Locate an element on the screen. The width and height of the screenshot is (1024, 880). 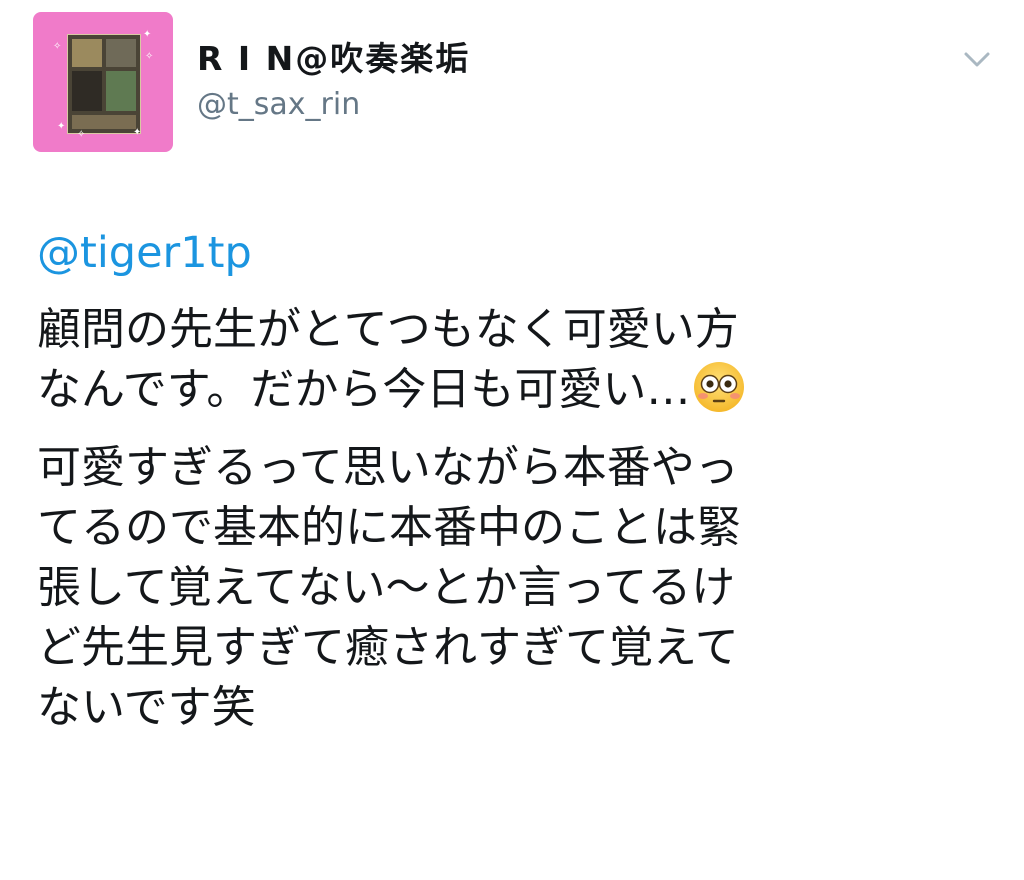
avatar-photo is located at coordinates (104, 84).